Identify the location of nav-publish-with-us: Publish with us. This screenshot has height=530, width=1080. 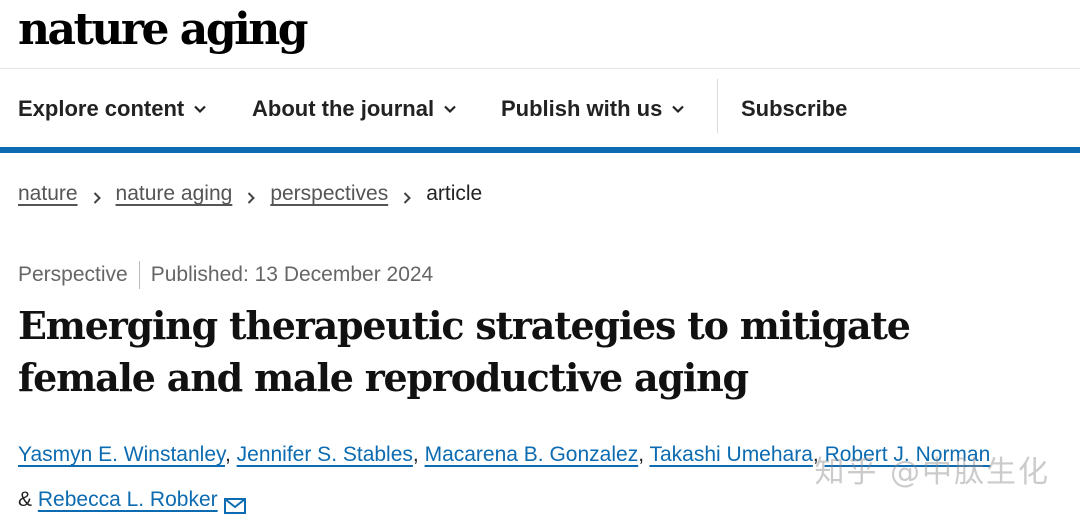
(593, 109).